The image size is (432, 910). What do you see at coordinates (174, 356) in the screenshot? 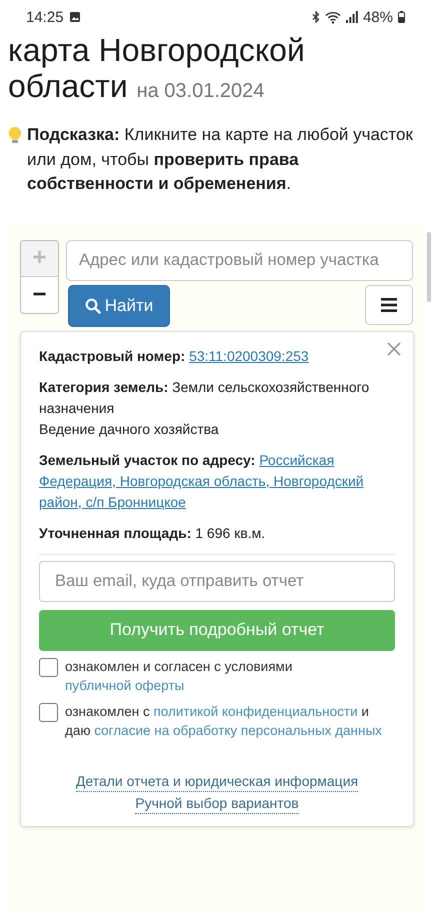
I see `field-text: Кадастровый номер: 53:11:0200309:253` at bounding box center [174, 356].